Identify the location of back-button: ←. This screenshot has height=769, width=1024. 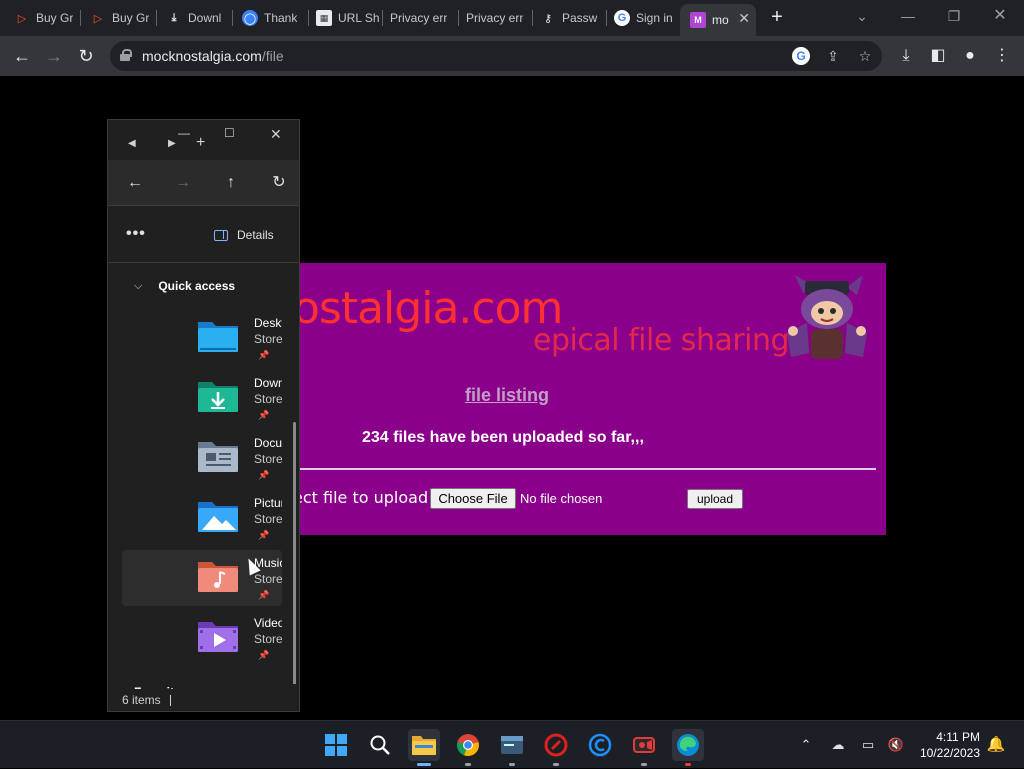
(22, 56).